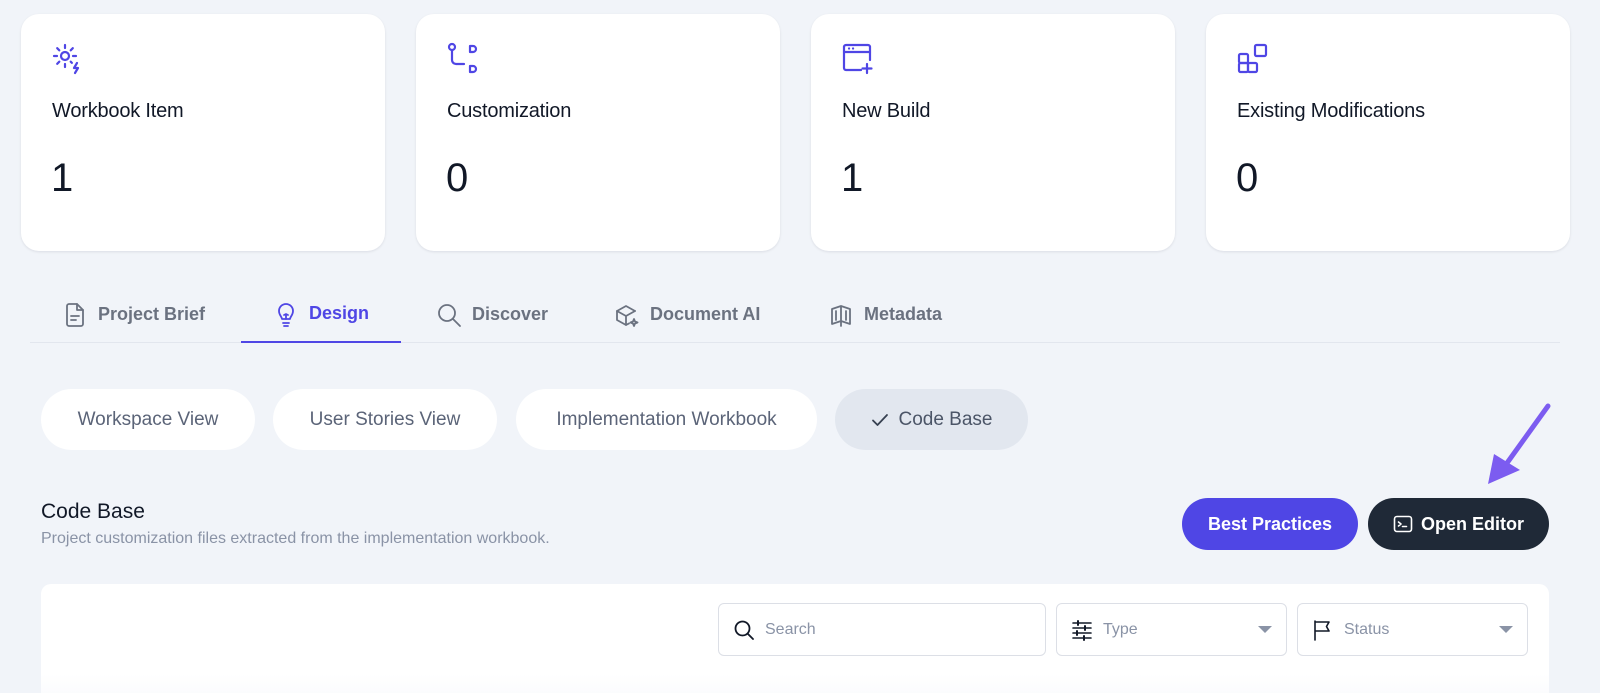 This screenshot has height=693, width=1600. What do you see at coordinates (1171, 629) in the screenshot?
I see `type-filter-dropdown: Type` at bounding box center [1171, 629].